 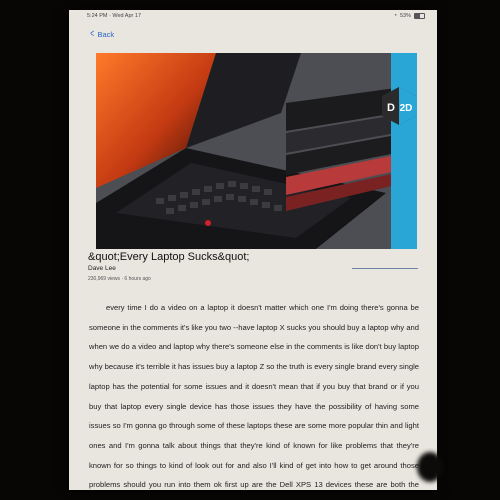 What do you see at coordinates (102, 268) in the screenshot?
I see `channel-name: Dave Lee` at bounding box center [102, 268].